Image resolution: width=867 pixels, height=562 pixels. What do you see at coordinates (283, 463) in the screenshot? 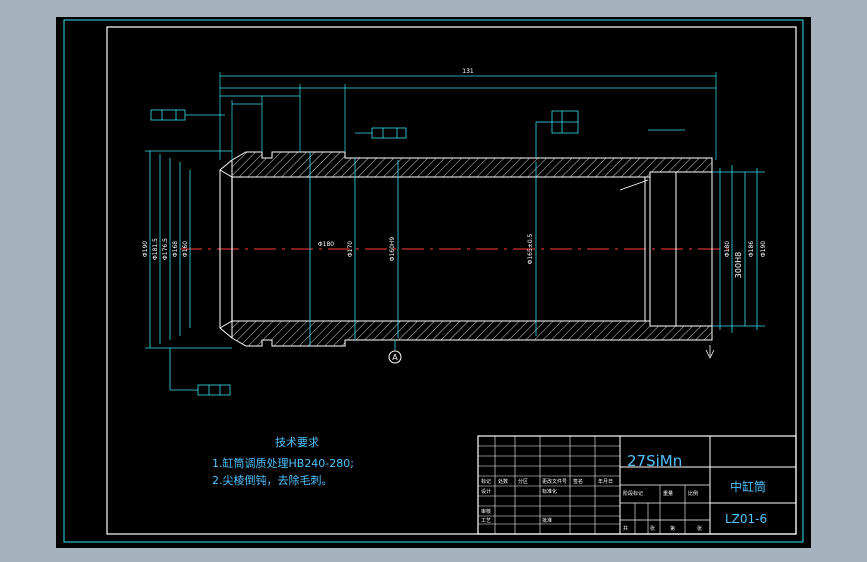
I see `tech-requirement-1: 1.缸筒调质处理HB240-280;` at bounding box center [283, 463].